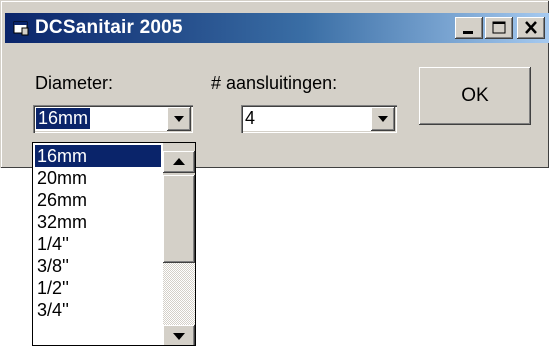 The width and height of the screenshot is (549, 346). I want to click on aansluitingen-dropdown-button, so click(383, 119).